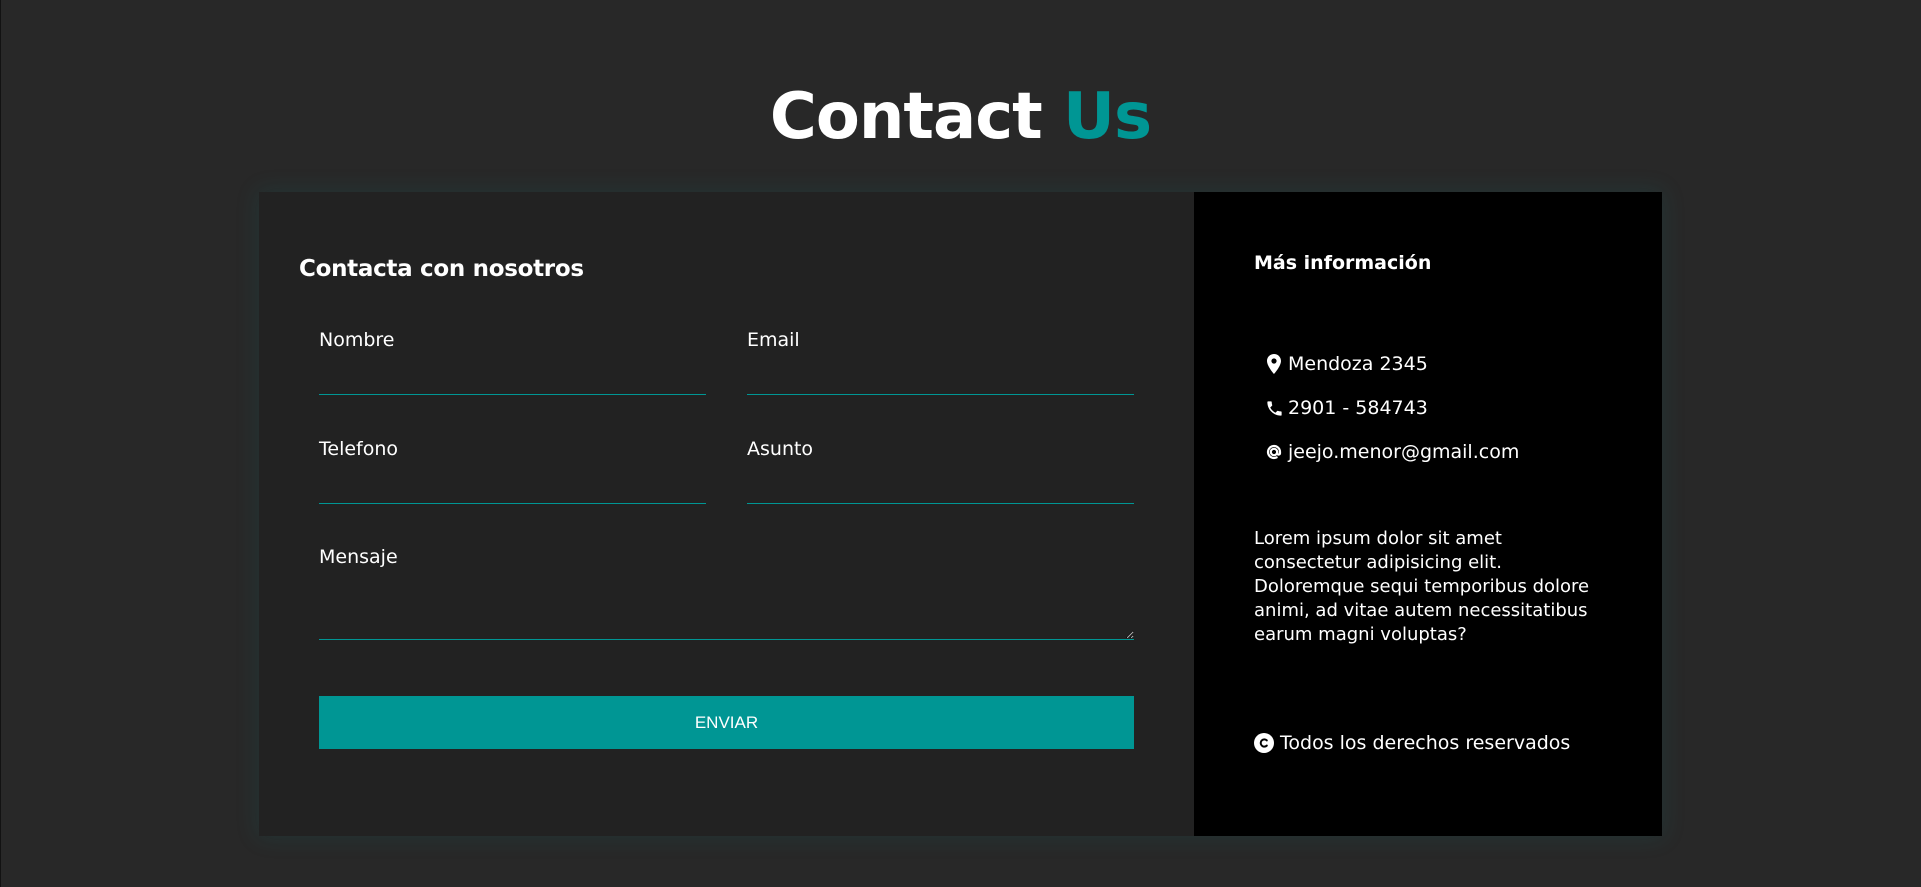 Image resolution: width=1921 pixels, height=887 pixels. What do you see at coordinates (358, 557) in the screenshot?
I see `mensaje-label: Mensaje` at bounding box center [358, 557].